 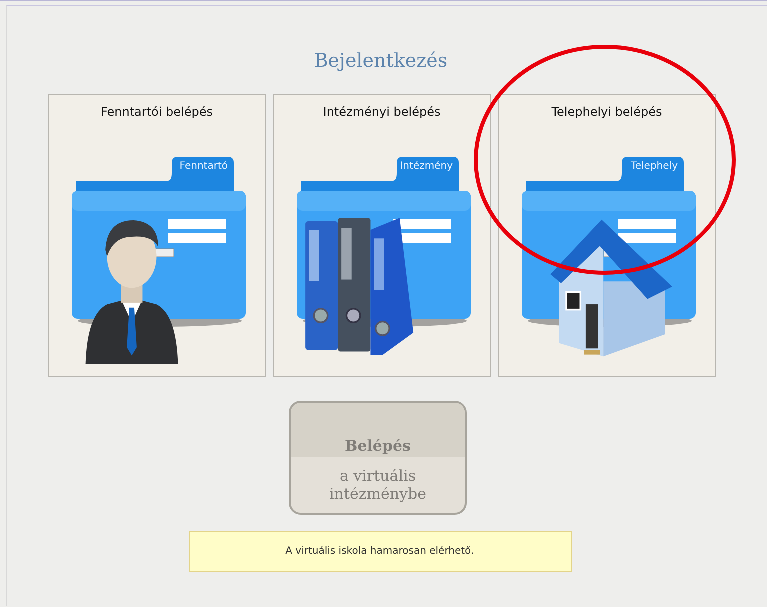 I want to click on card-title: Fenntartói belépés, so click(x=157, y=112).